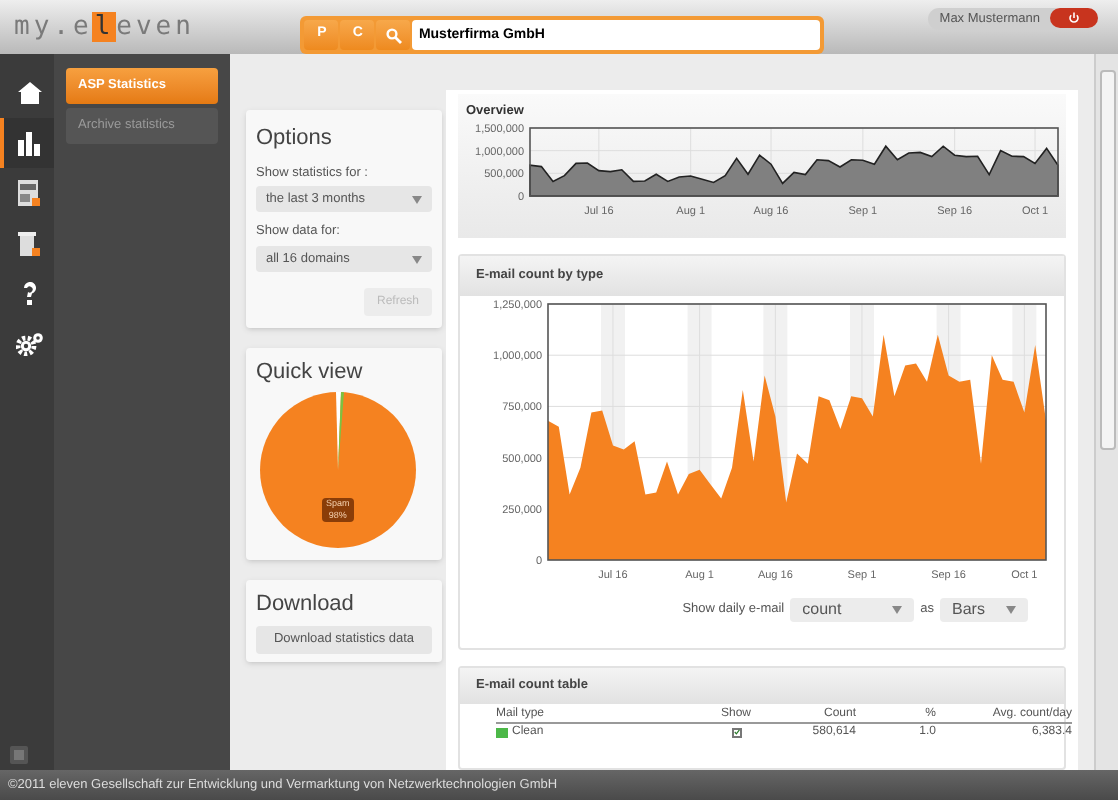  What do you see at coordinates (104, 27) in the screenshot?
I see `logo: my.e l even` at bounding box center [104, 27].